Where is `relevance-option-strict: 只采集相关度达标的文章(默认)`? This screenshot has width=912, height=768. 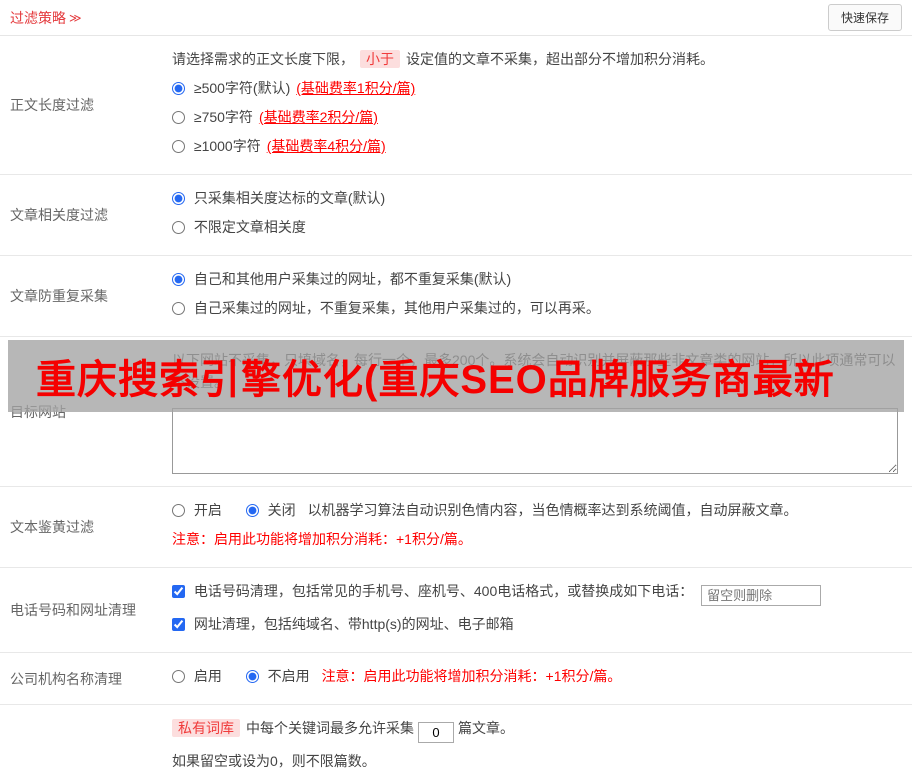 relevance-option-strict: 只采集相关度达标的文章(默认) is located at coordinates (278, 198).